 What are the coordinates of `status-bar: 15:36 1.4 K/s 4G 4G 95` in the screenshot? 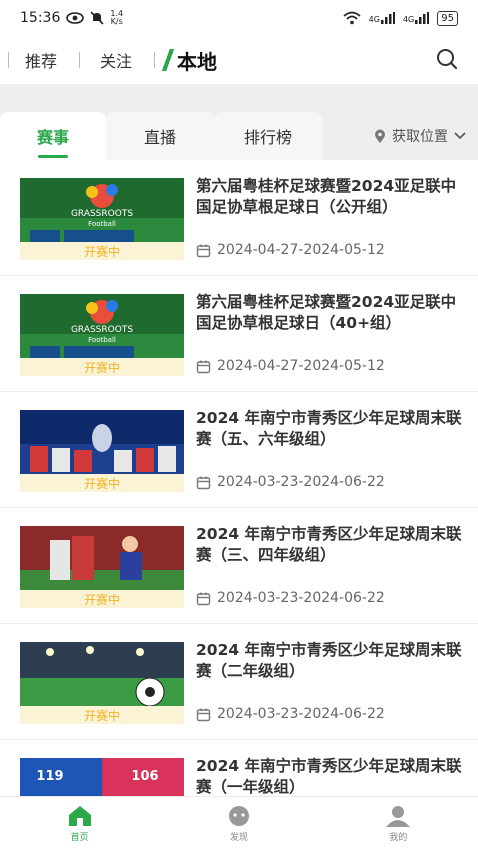 It's located at (239, 18).